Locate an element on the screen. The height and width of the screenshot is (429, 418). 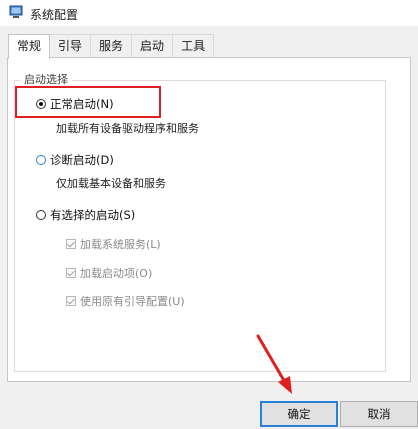
load-startup-items-label: 加载启动项(O) is located at coordinates (116, 273).